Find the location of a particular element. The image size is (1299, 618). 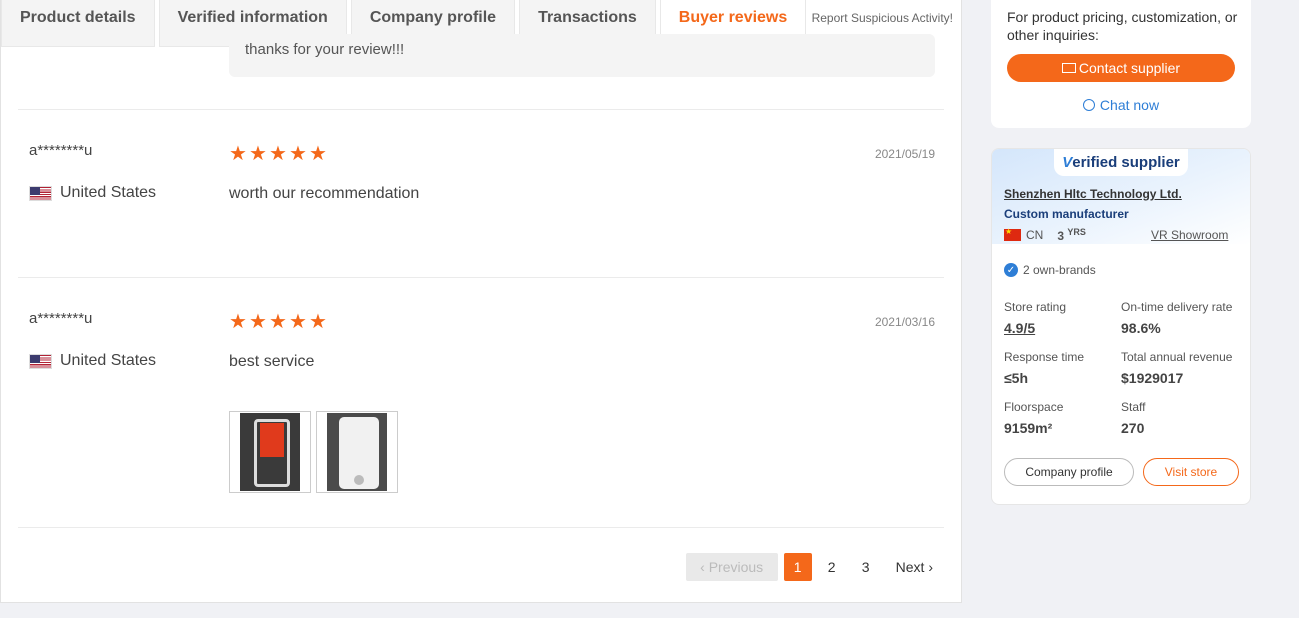

supplier-type: Custom manufacturer is located at coordinates (1066, 214).